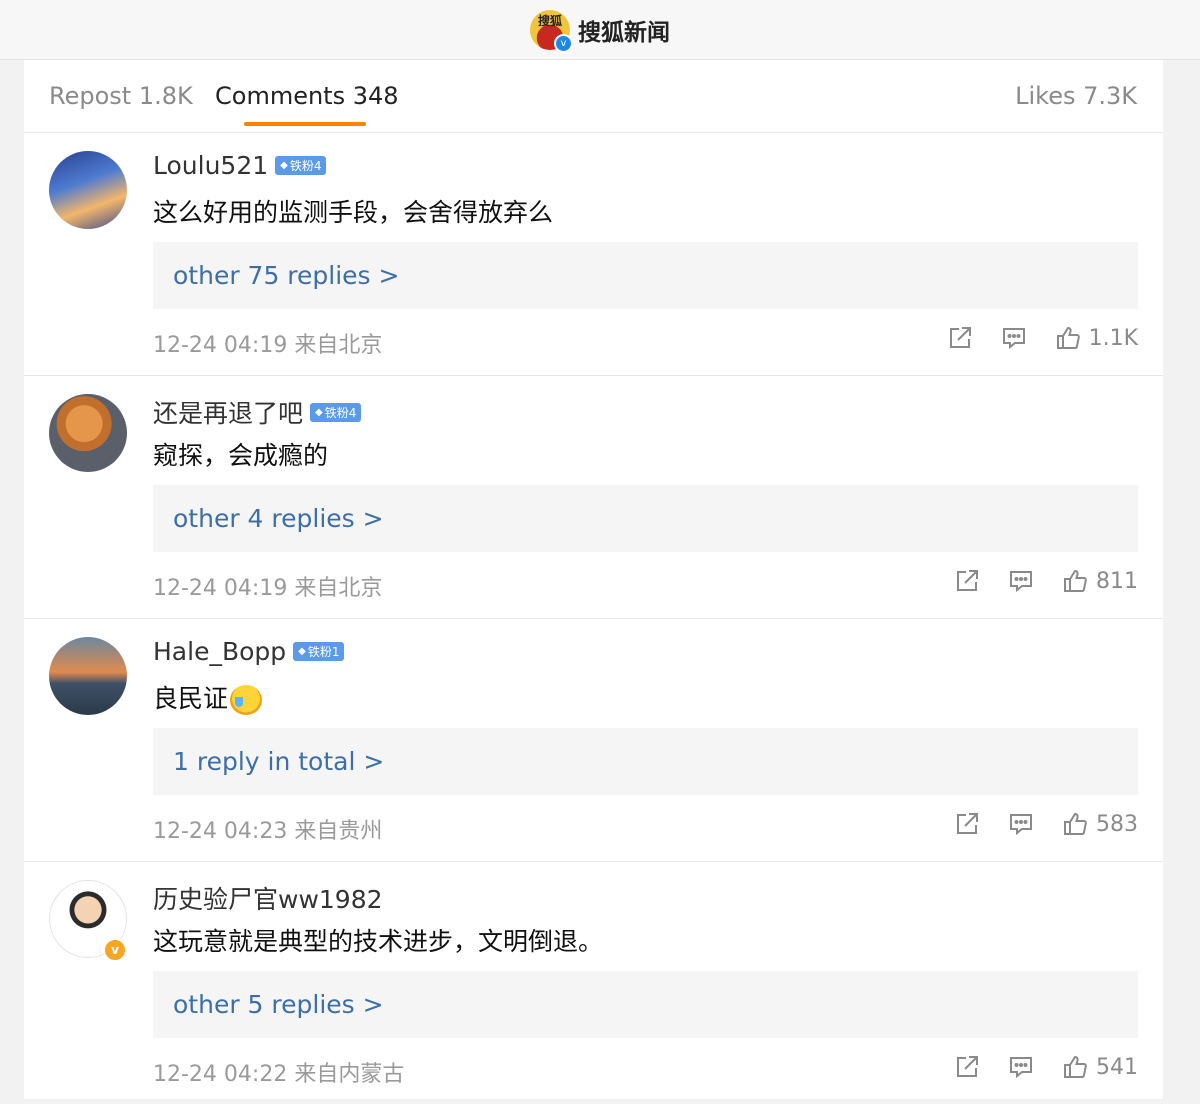 This screenshot has height=1104, width=1200. Describe the element at coordinates (1076, 96) in the screenshot. I see `tab-likes: Likes 7.3K` at that location.